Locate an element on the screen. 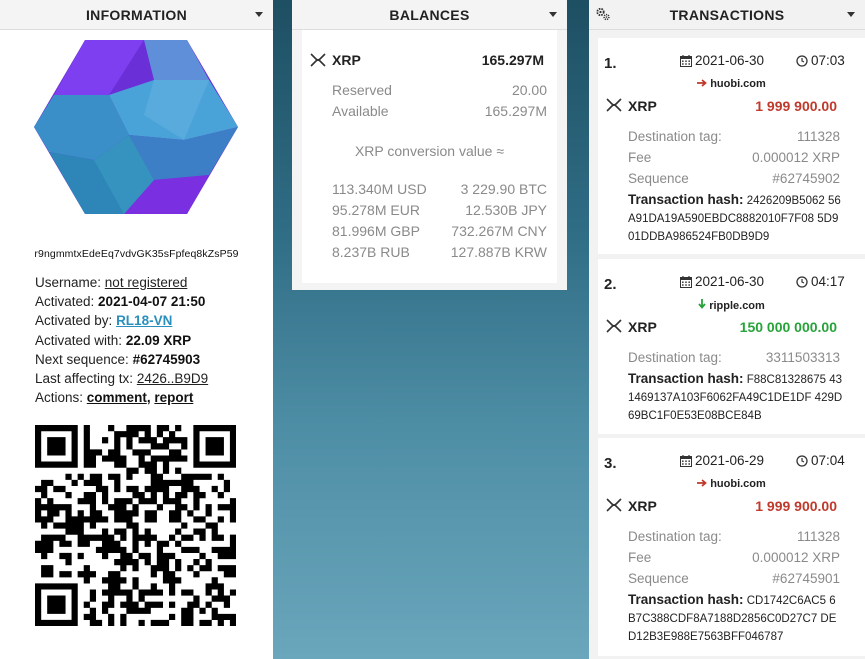 The width and height of the screenshot is (865, 659). available-label: Available is located at coordinates (360, 111).